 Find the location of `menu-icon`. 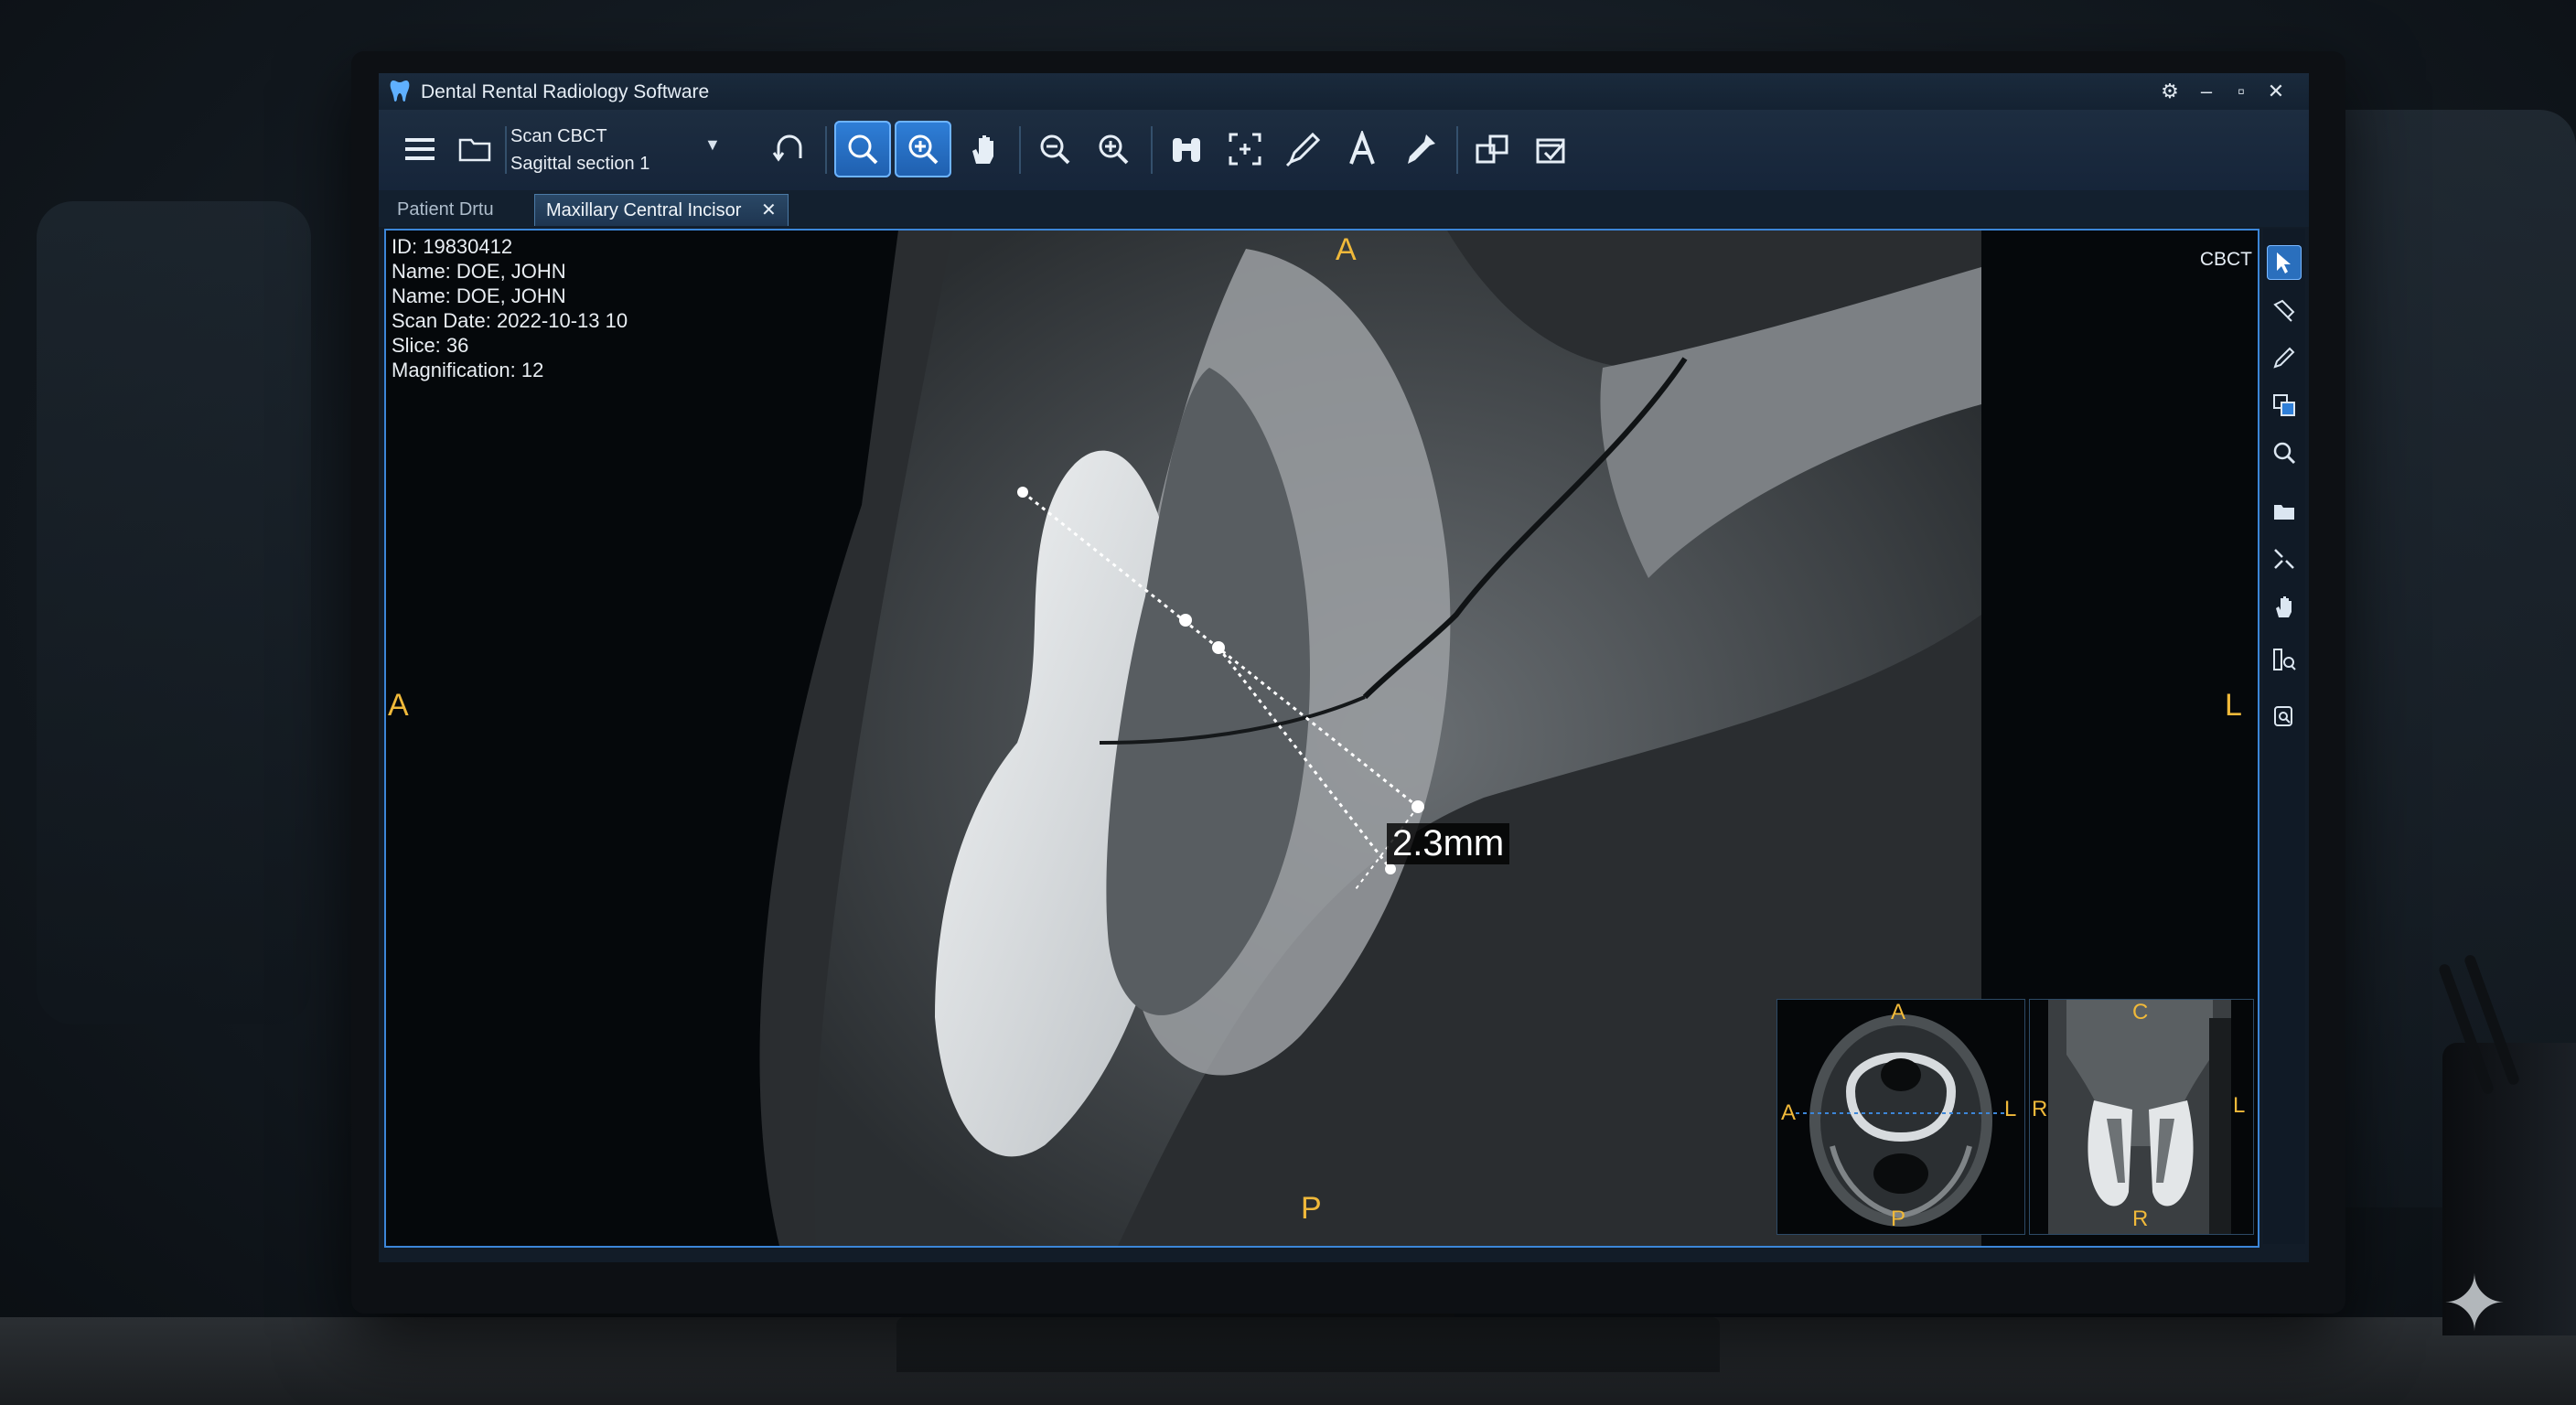

menu-icon is located at coordinates (420, 149).